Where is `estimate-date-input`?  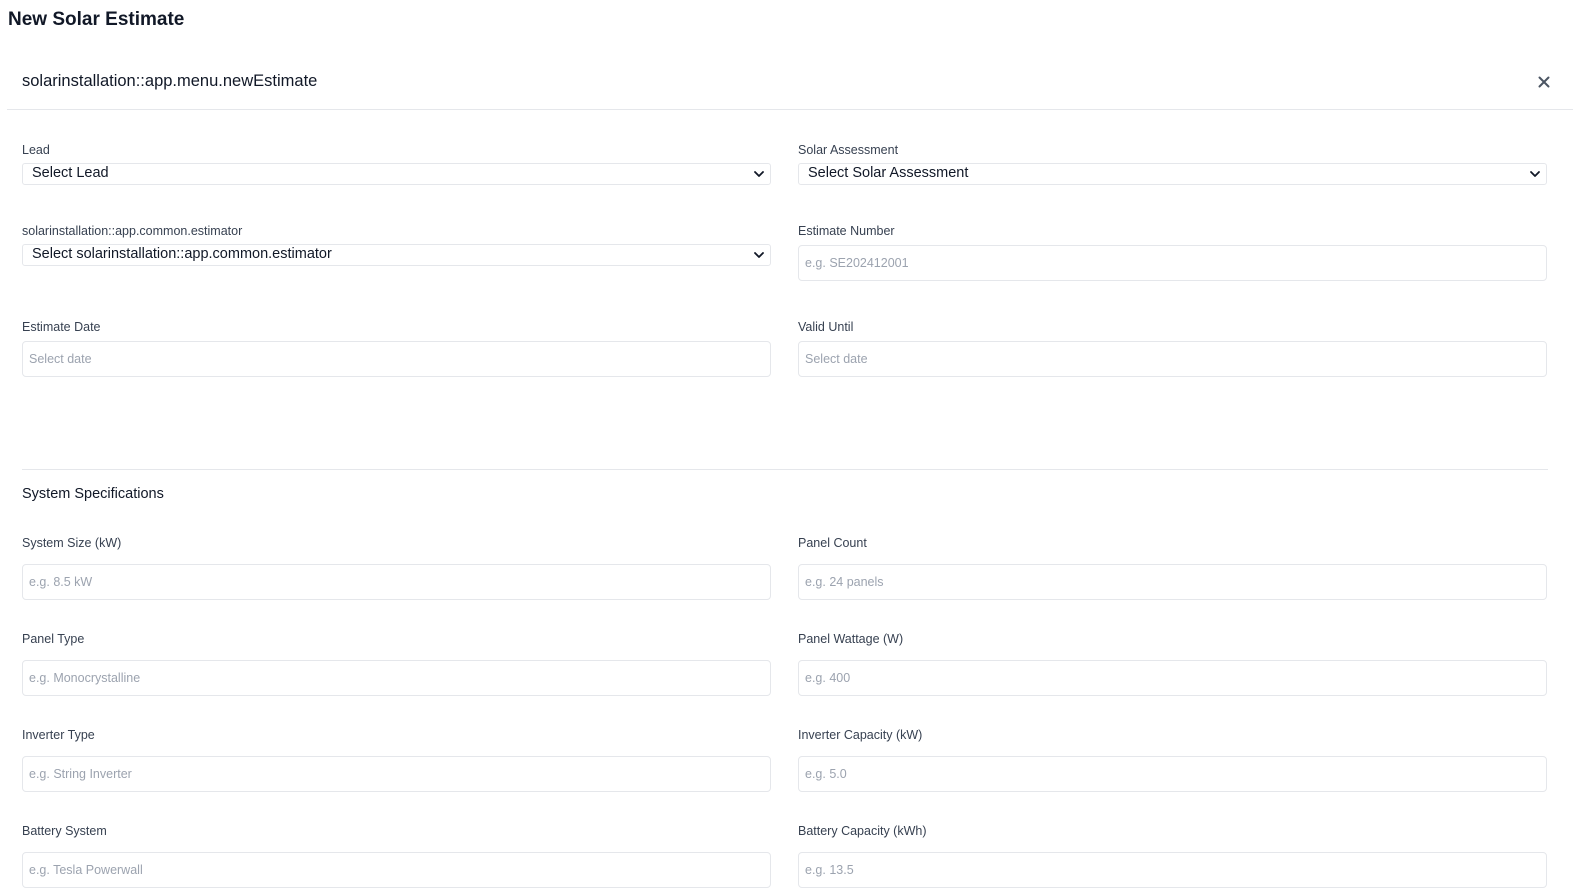
estimate-date-input is located at coordinates (396, 359).